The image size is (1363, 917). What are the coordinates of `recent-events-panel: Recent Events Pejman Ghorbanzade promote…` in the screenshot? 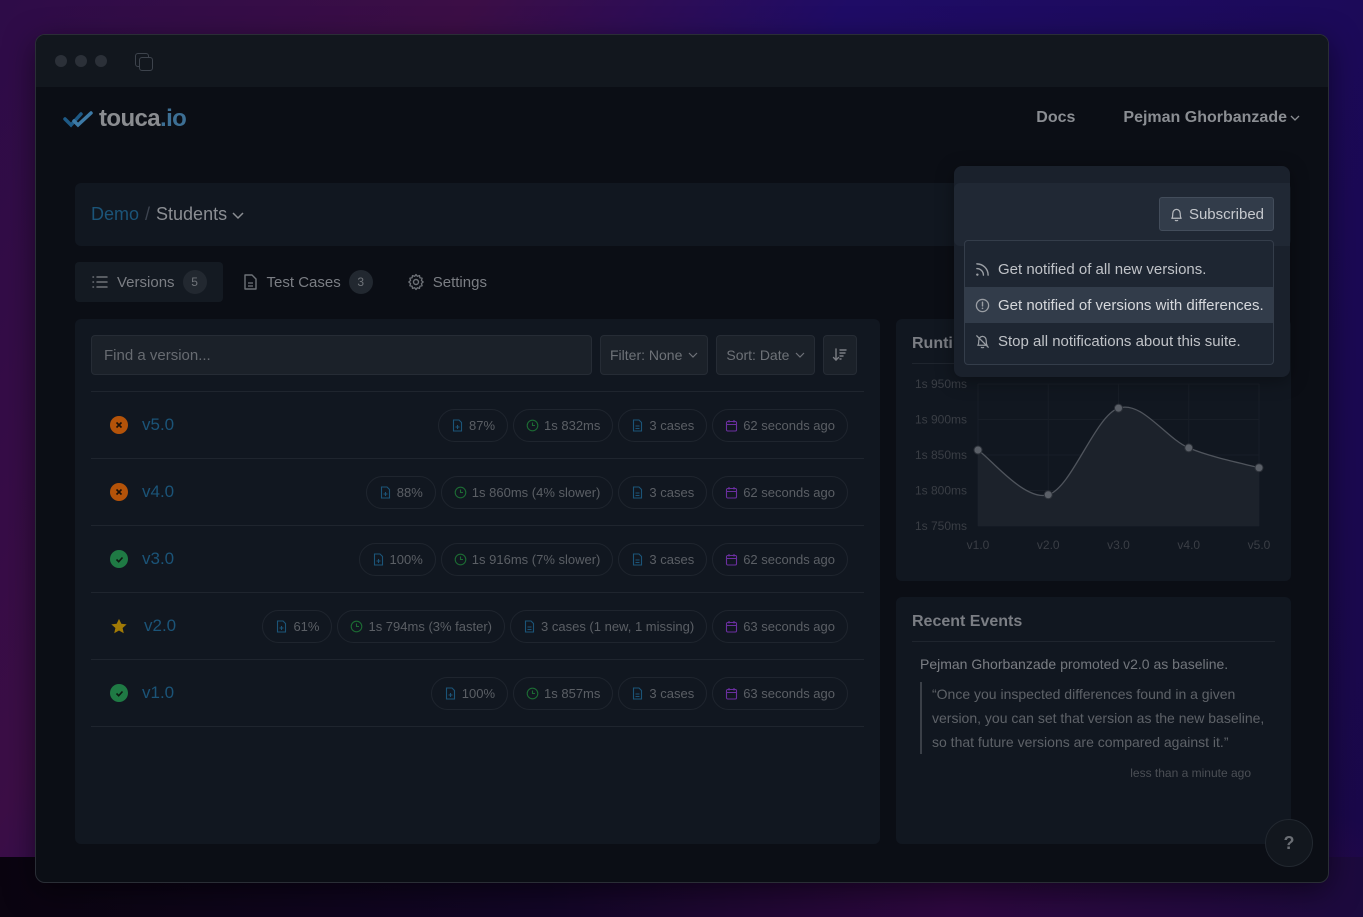 It's located at (1093, 720).